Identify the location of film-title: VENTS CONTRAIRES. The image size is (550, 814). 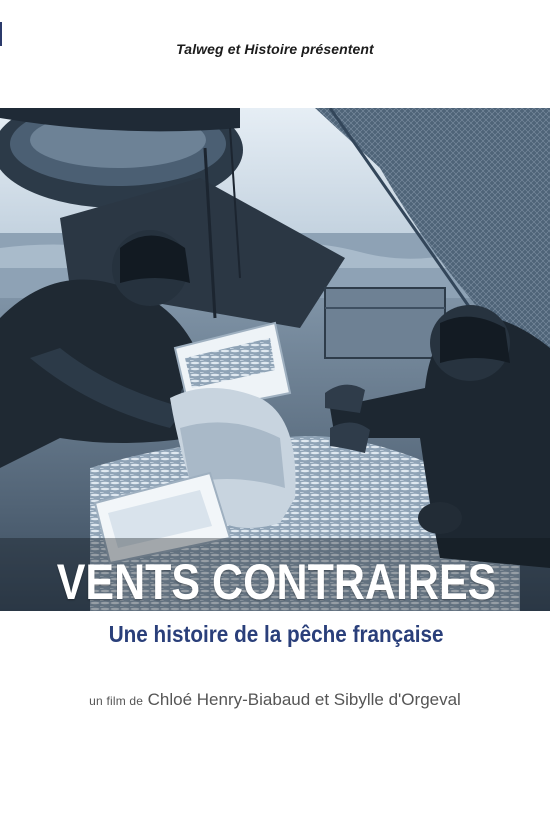
(276, 582).